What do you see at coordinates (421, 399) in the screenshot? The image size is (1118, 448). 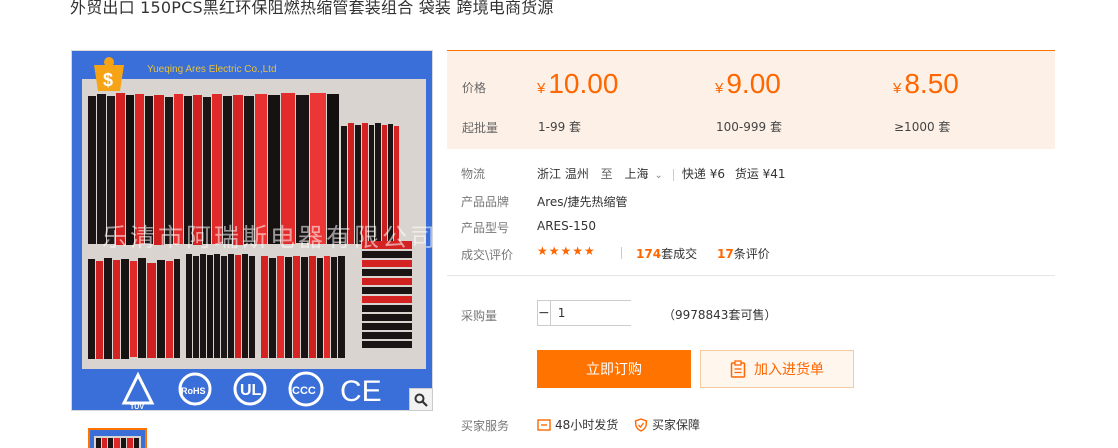 I see `zoom-icon` at bounding box center [421, 399].